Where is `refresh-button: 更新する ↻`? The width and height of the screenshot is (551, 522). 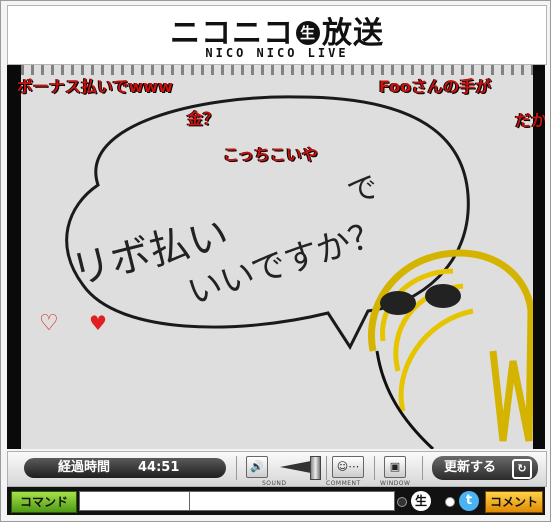 refresh-button: 更新する ↻ is located at coordinates (485, 468).